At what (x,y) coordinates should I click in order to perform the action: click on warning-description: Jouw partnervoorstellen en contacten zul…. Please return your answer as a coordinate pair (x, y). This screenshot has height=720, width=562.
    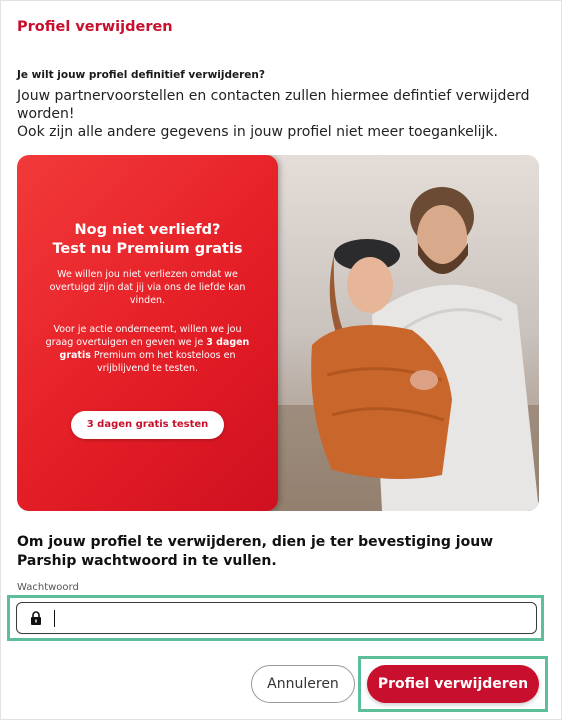
    Looking at the image, I should click on (279, 114).